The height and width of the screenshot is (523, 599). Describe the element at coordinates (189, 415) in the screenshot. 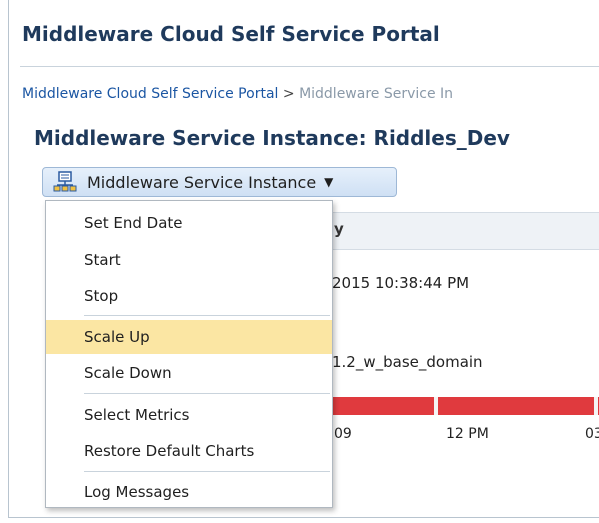

I see `menu-item-select-metrics: Select Metrics` at that location.